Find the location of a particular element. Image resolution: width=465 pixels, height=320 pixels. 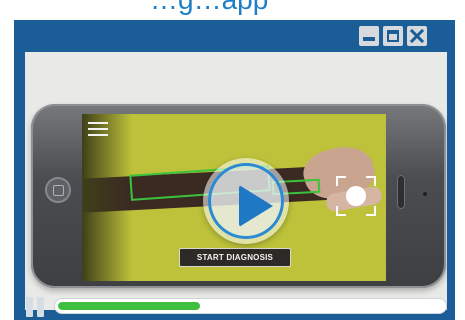

play-icon is located at coordinates (246, 201).